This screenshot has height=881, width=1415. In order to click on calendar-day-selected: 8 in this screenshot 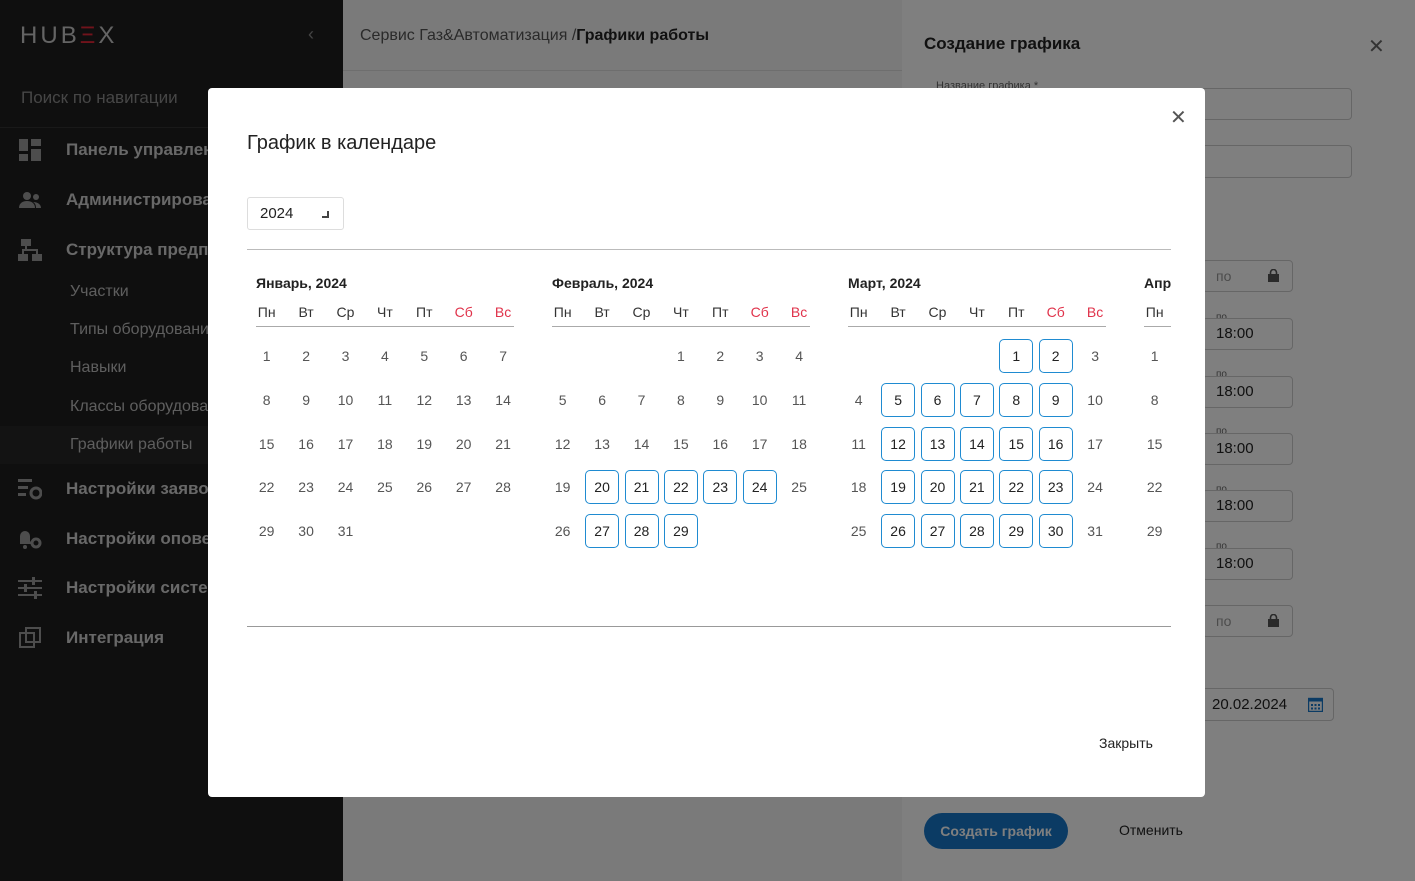, I will do `click(1016, 399)`.